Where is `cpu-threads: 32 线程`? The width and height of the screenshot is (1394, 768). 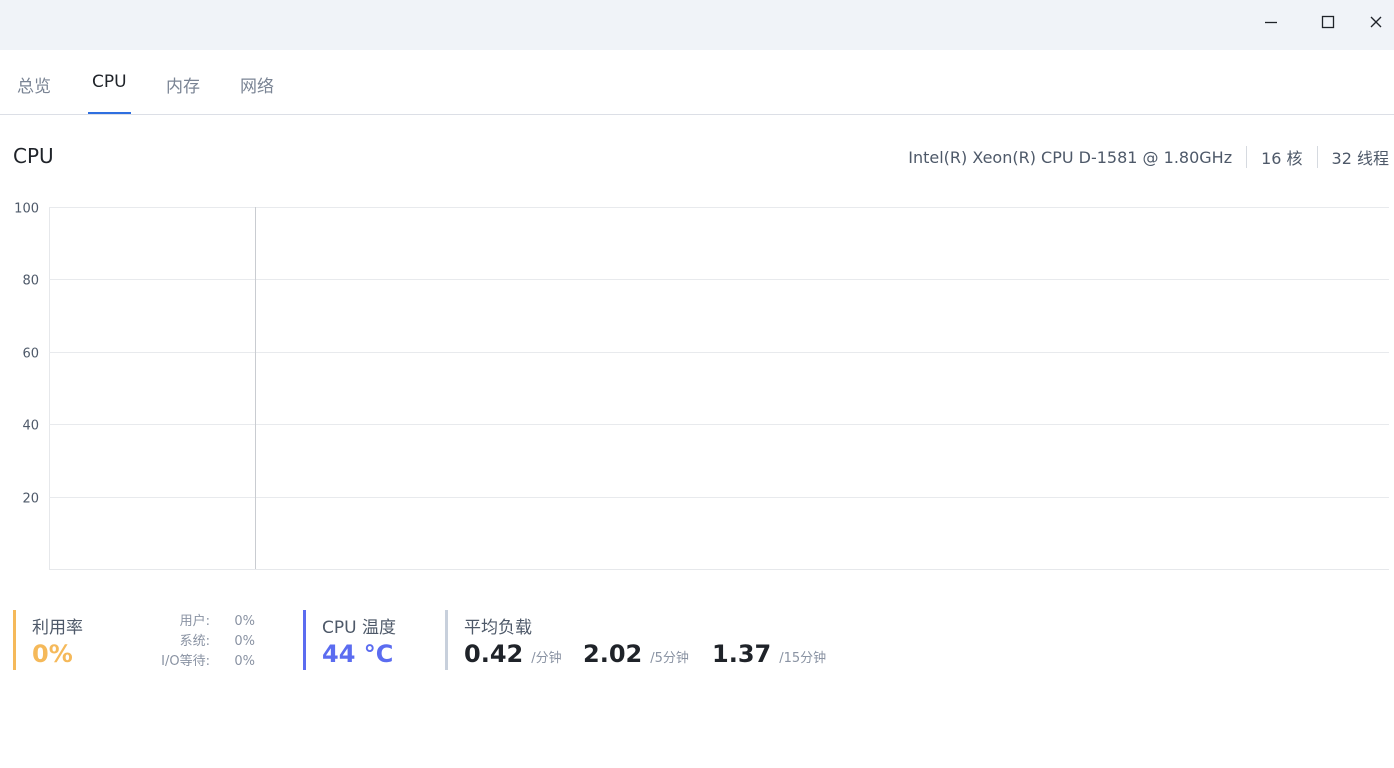 cpu-threads: 32 线程 is located at coordinates (1360, 158).